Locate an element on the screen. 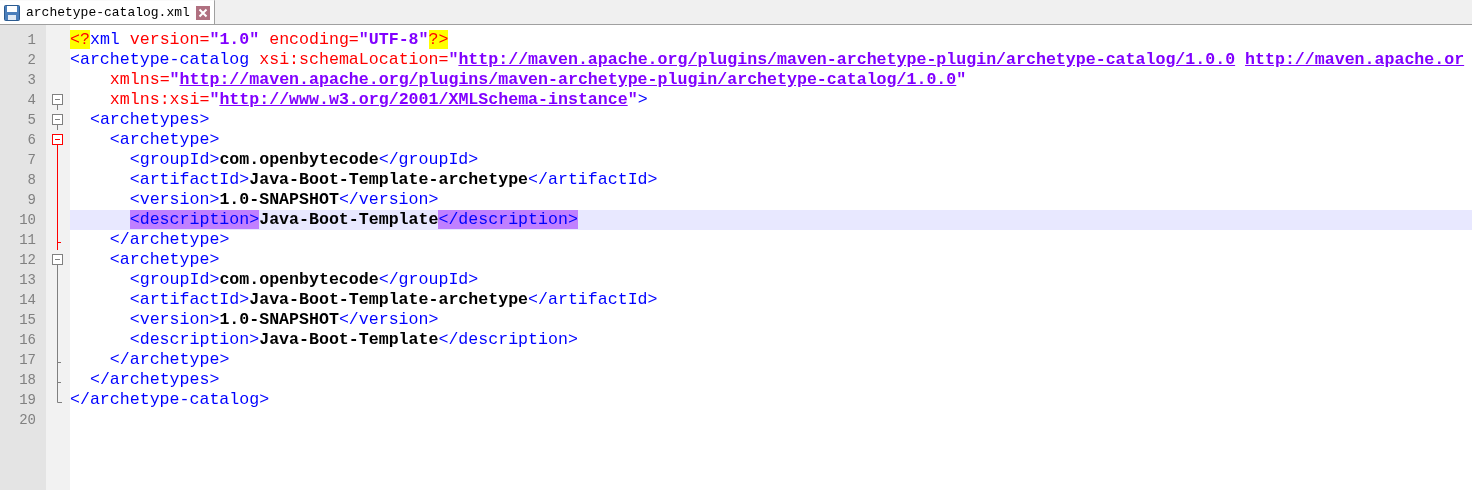 The image size is (1472, 490). code-line: <description>Java-Boot-Template</description> is located at coordinates (353, 340).